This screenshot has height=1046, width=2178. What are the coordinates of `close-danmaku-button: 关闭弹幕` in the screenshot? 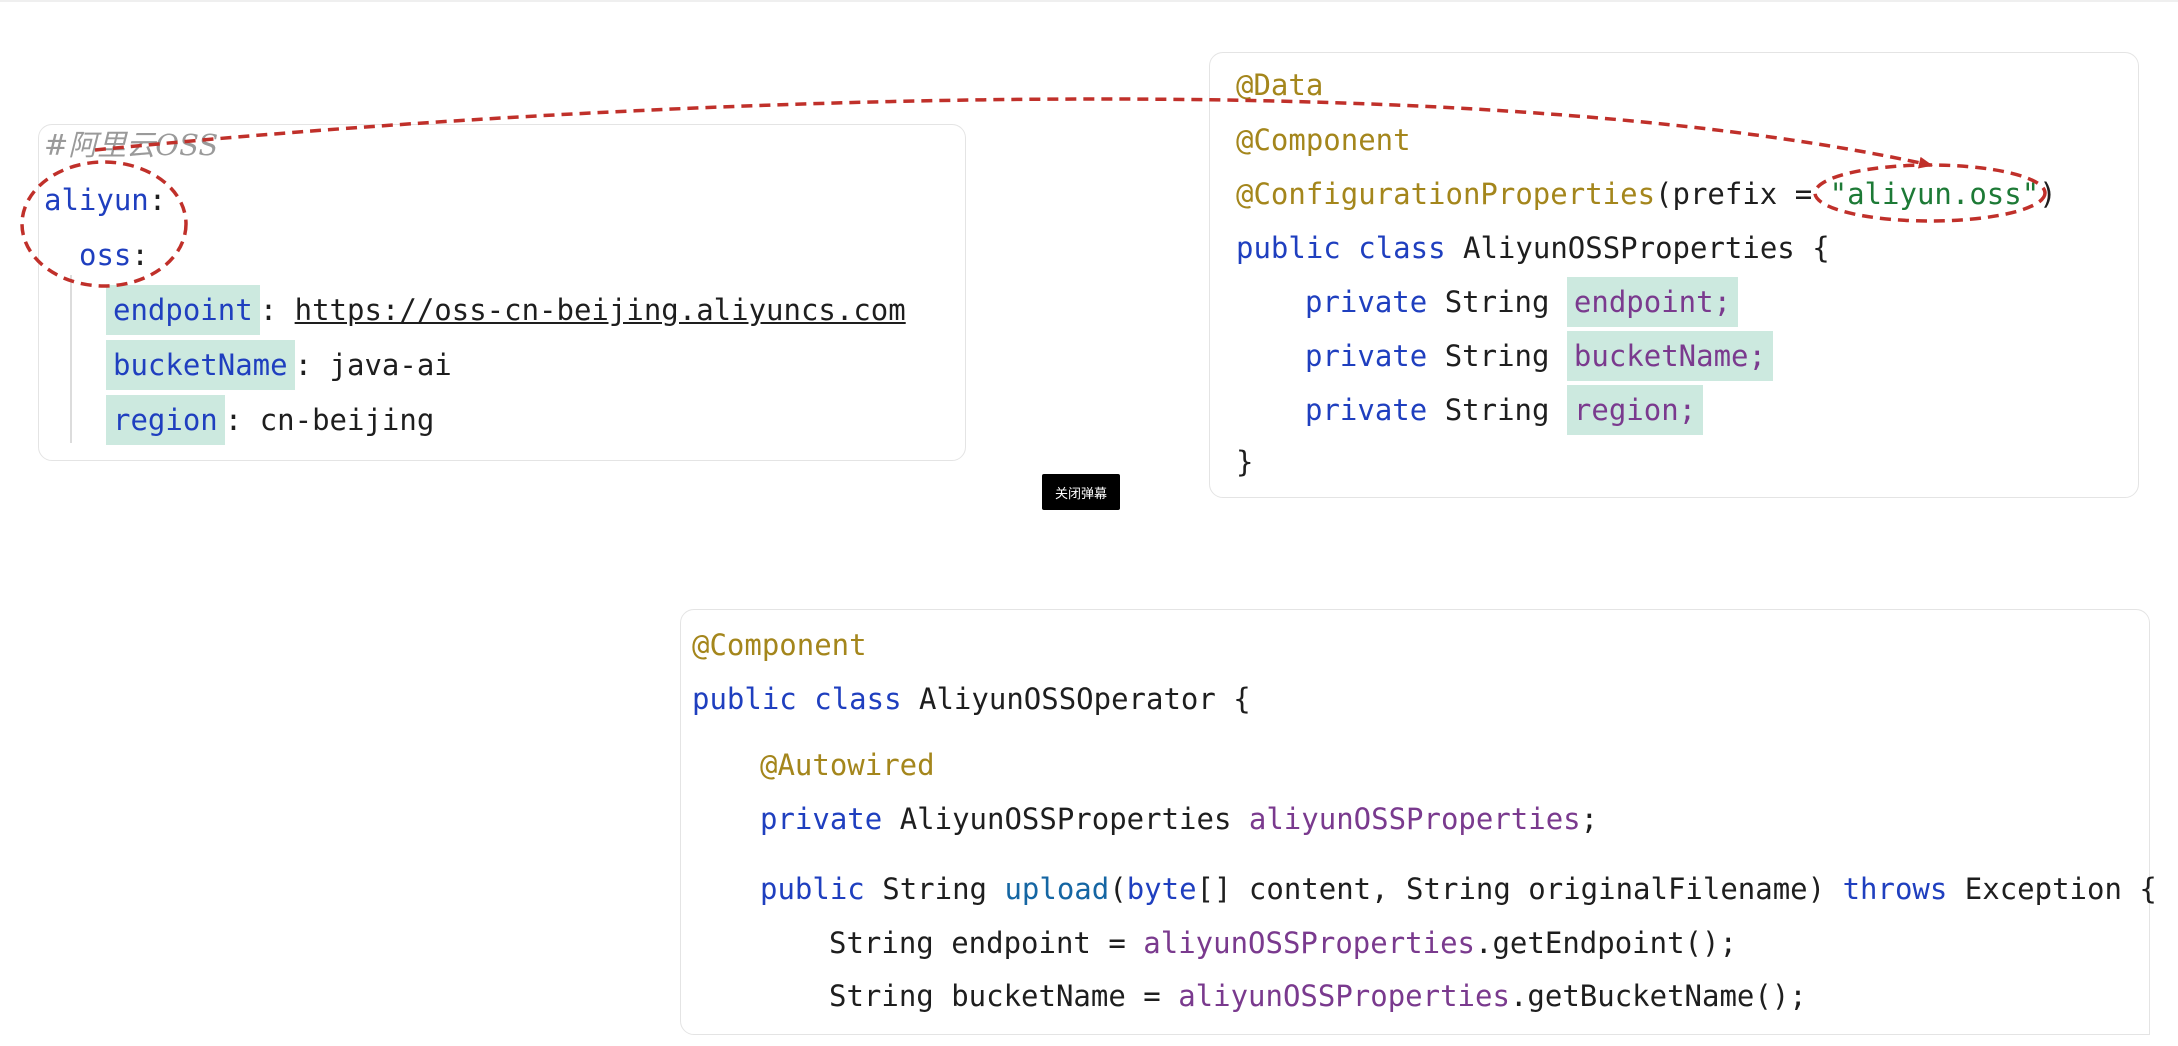 It's located at (1081, 492).